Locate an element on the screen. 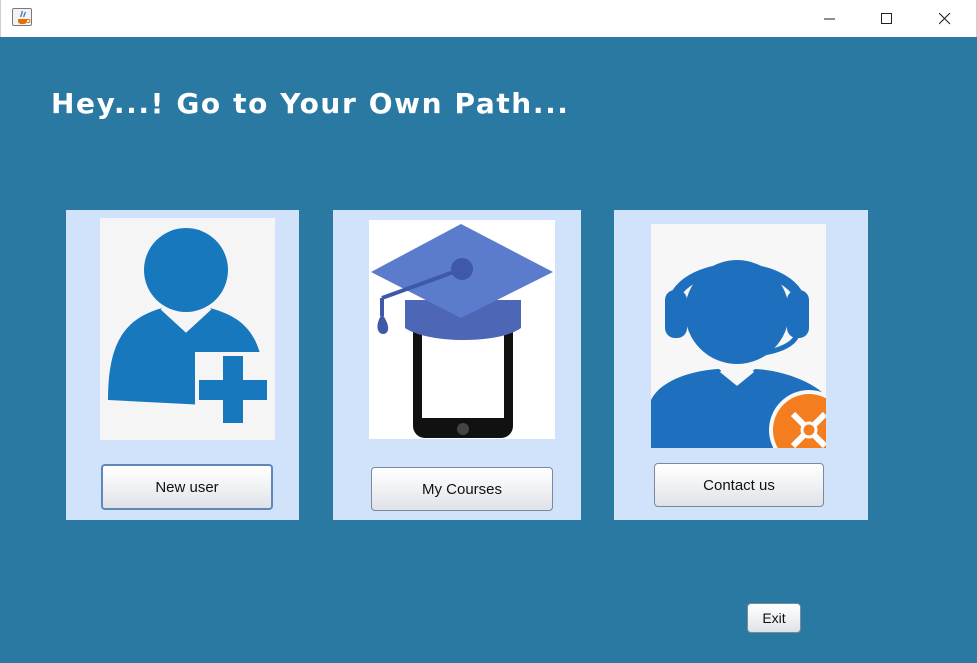  new-user-card: New user is located at coordinates (182, 365).